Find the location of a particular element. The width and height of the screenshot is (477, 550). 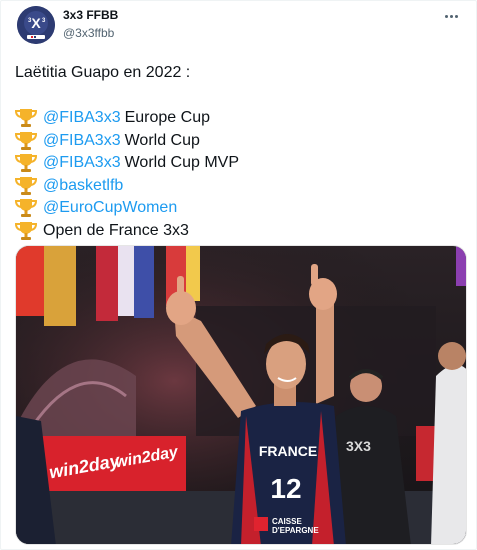

trophy-label: Open de France 3x3 is located at coordinates (116, 230).